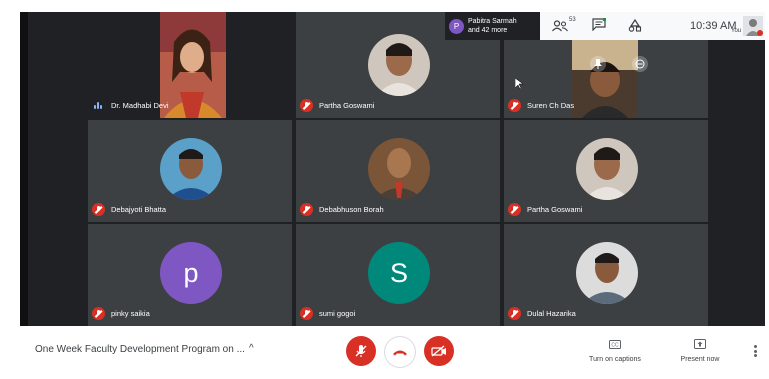 This screenshot has width=769, height=379. What do you see at coordinates (98, 105) in the screenshot?
I see `speaking-icon` at bounding box center [98, 105].